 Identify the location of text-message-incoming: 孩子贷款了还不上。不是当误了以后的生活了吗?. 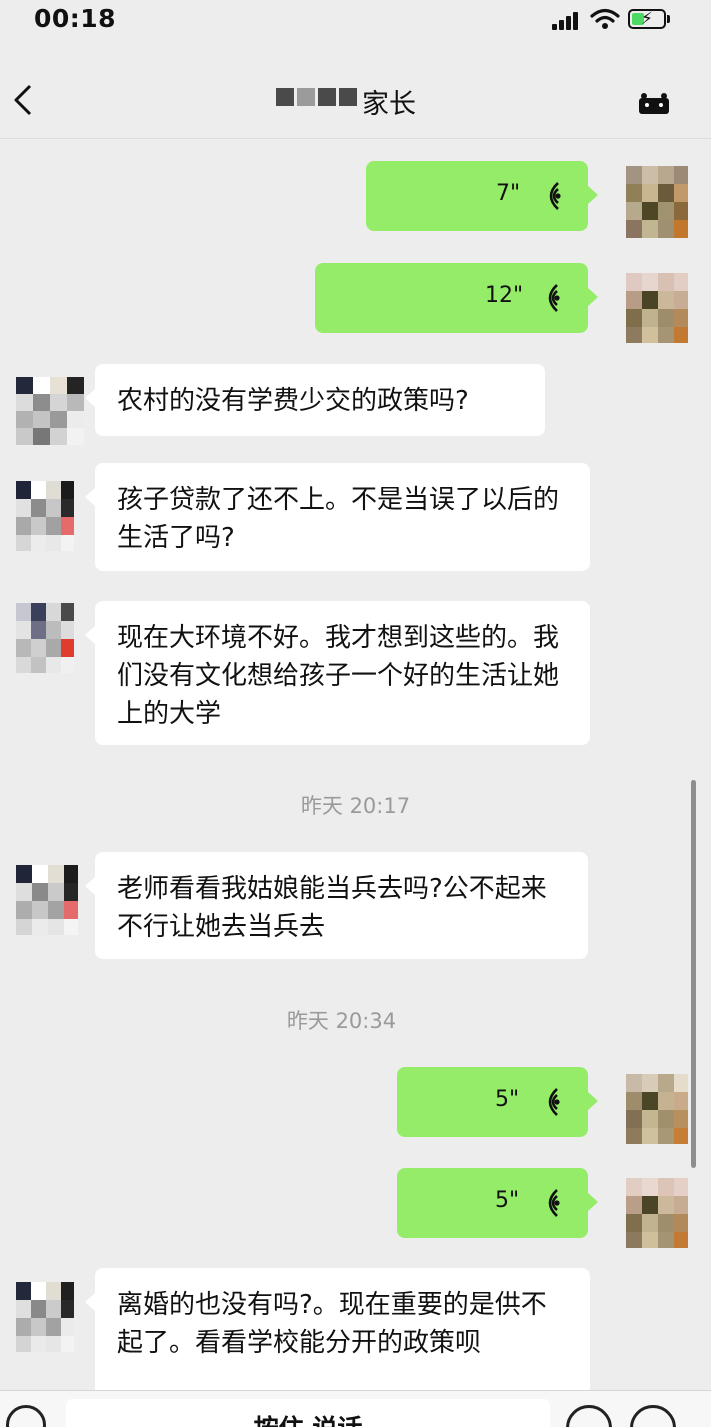
(337, 517).